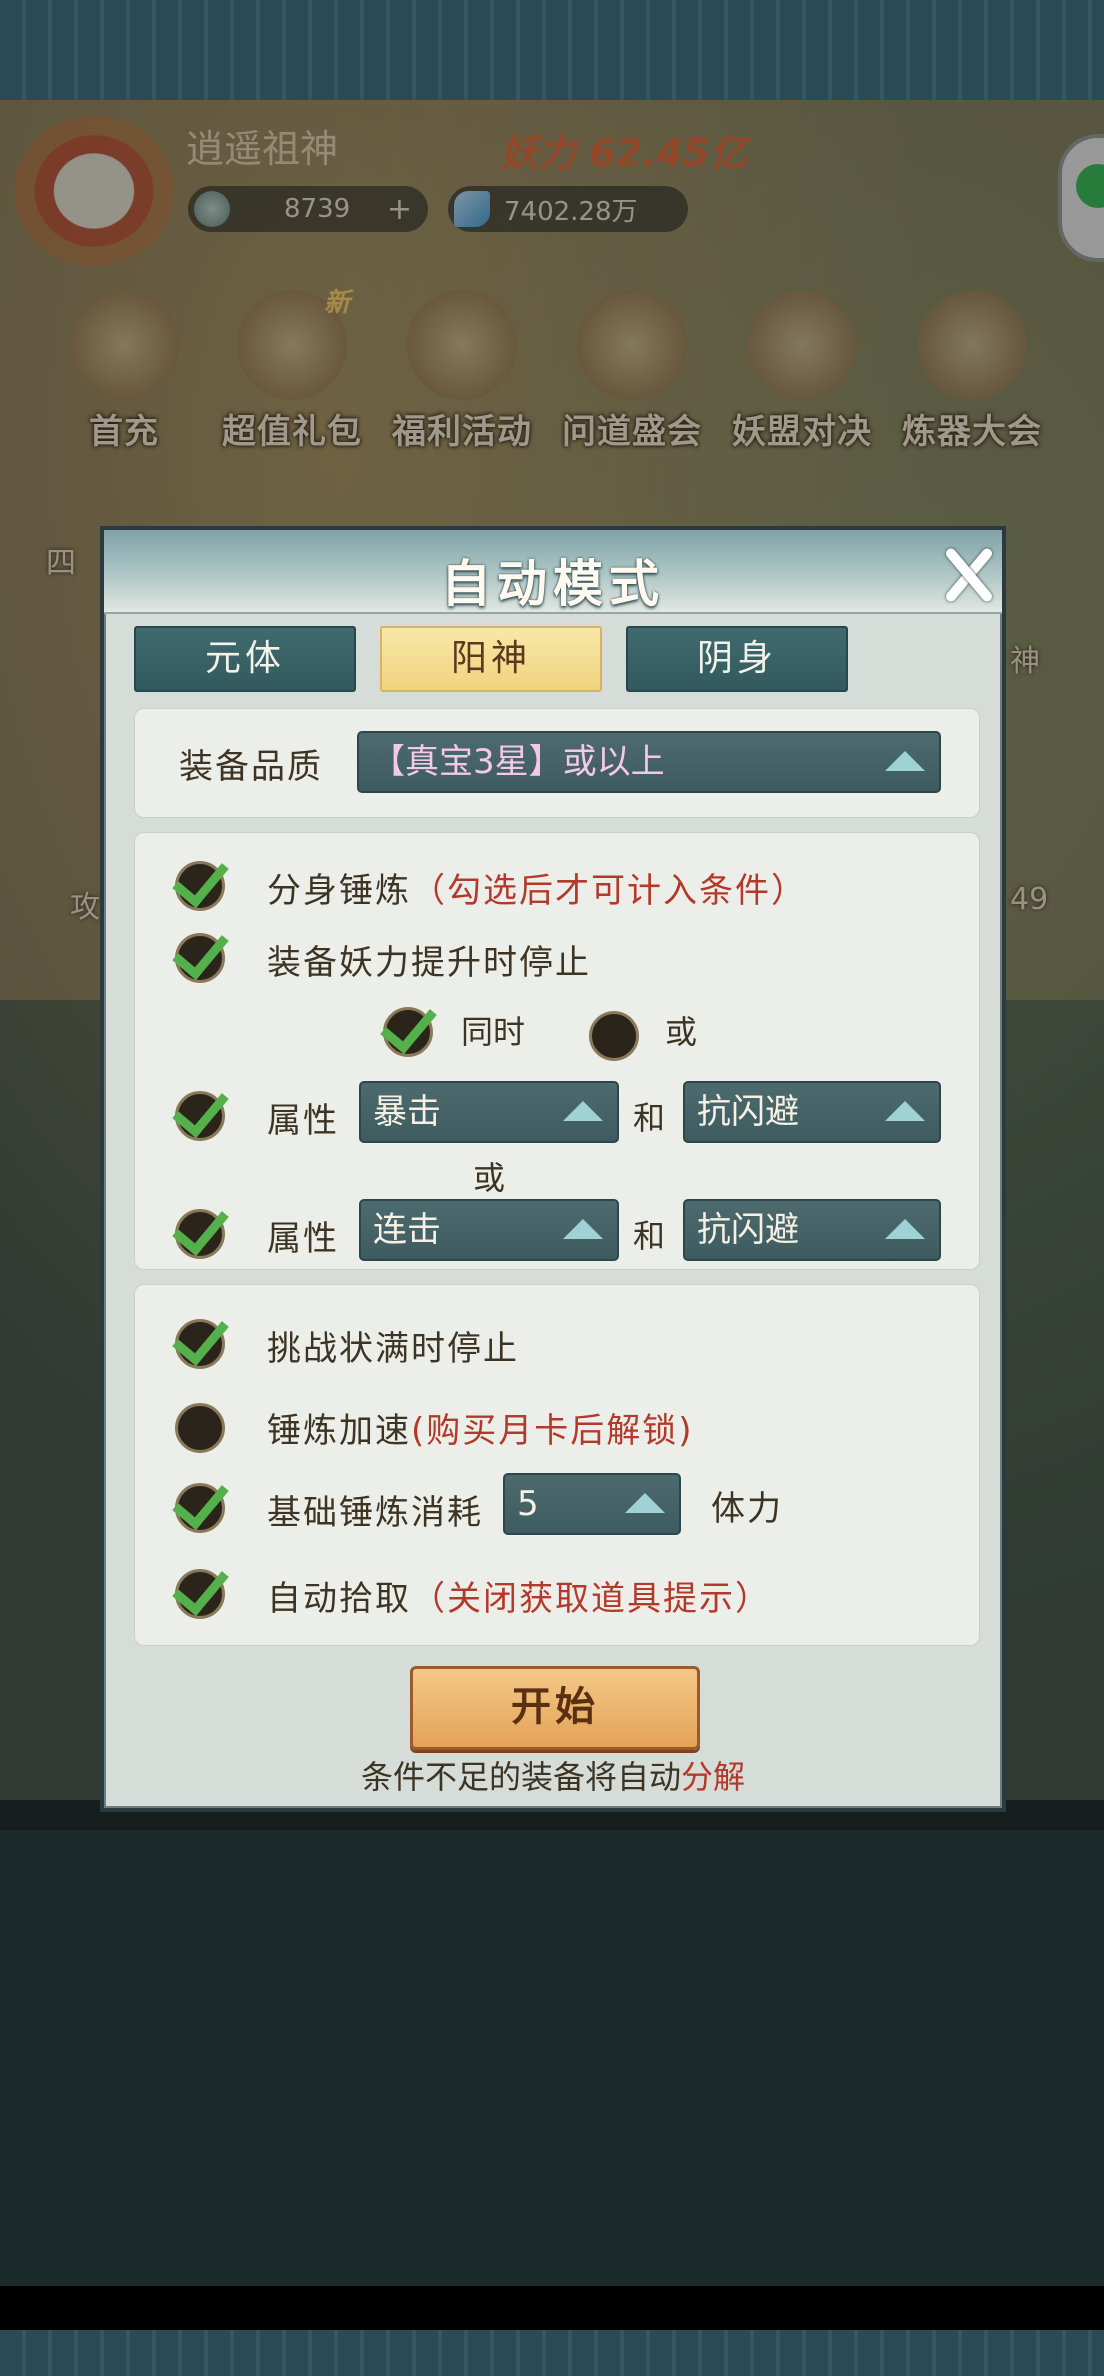 This screenshot has height=2376, width=1104. What do you see at coordinates (303, 1239) in the screenshot?
I see `attr2-label: 属性` at bounding box center [303, 1239].